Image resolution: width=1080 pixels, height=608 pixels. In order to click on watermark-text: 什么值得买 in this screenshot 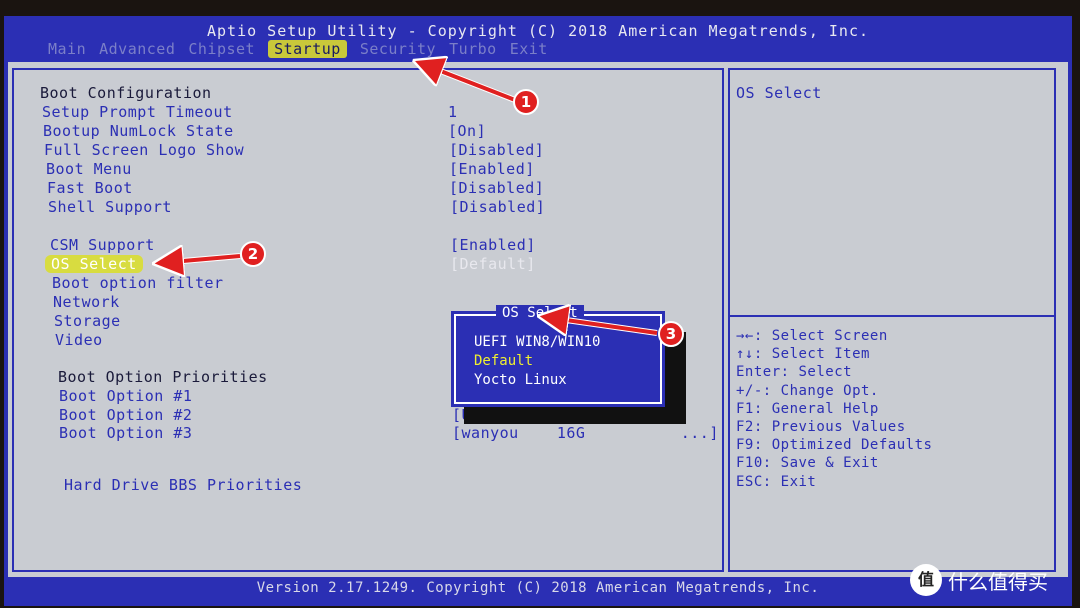, I will do `click(998, 581)`.